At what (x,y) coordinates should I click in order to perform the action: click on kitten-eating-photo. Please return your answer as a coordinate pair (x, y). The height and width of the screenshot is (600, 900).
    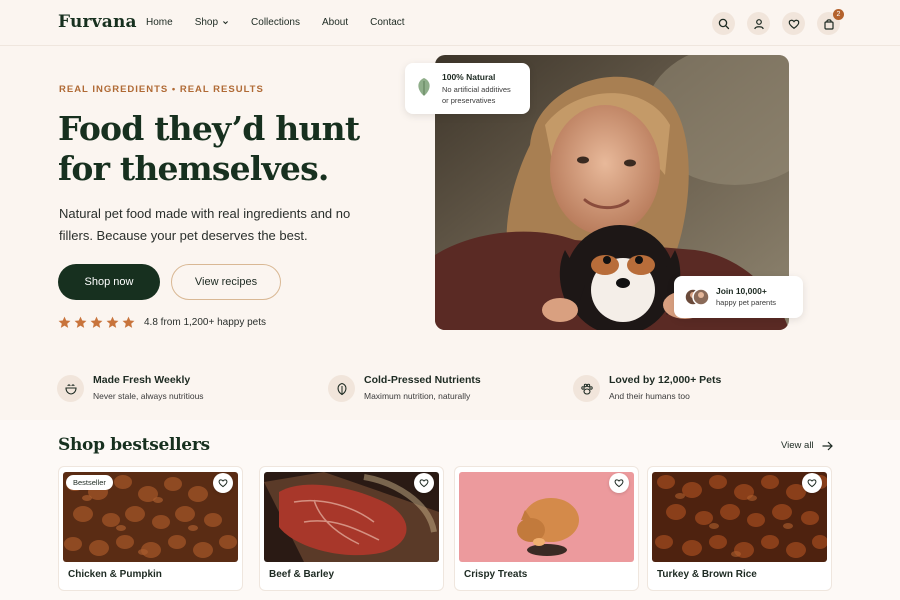
    Looking at the image, I should click on (546, 517).